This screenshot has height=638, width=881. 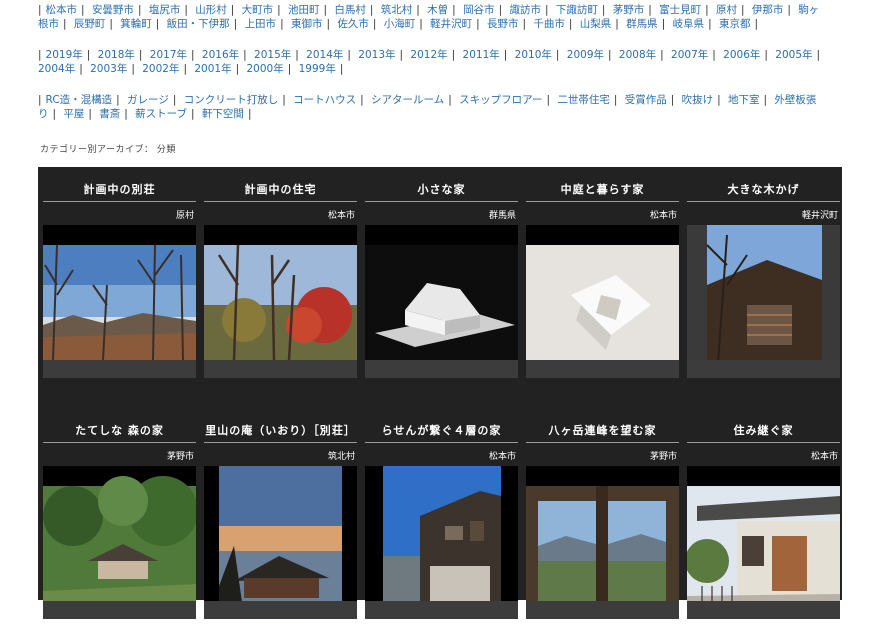 I want to click on city-link: 白馬村, so click(x=350, y=10).